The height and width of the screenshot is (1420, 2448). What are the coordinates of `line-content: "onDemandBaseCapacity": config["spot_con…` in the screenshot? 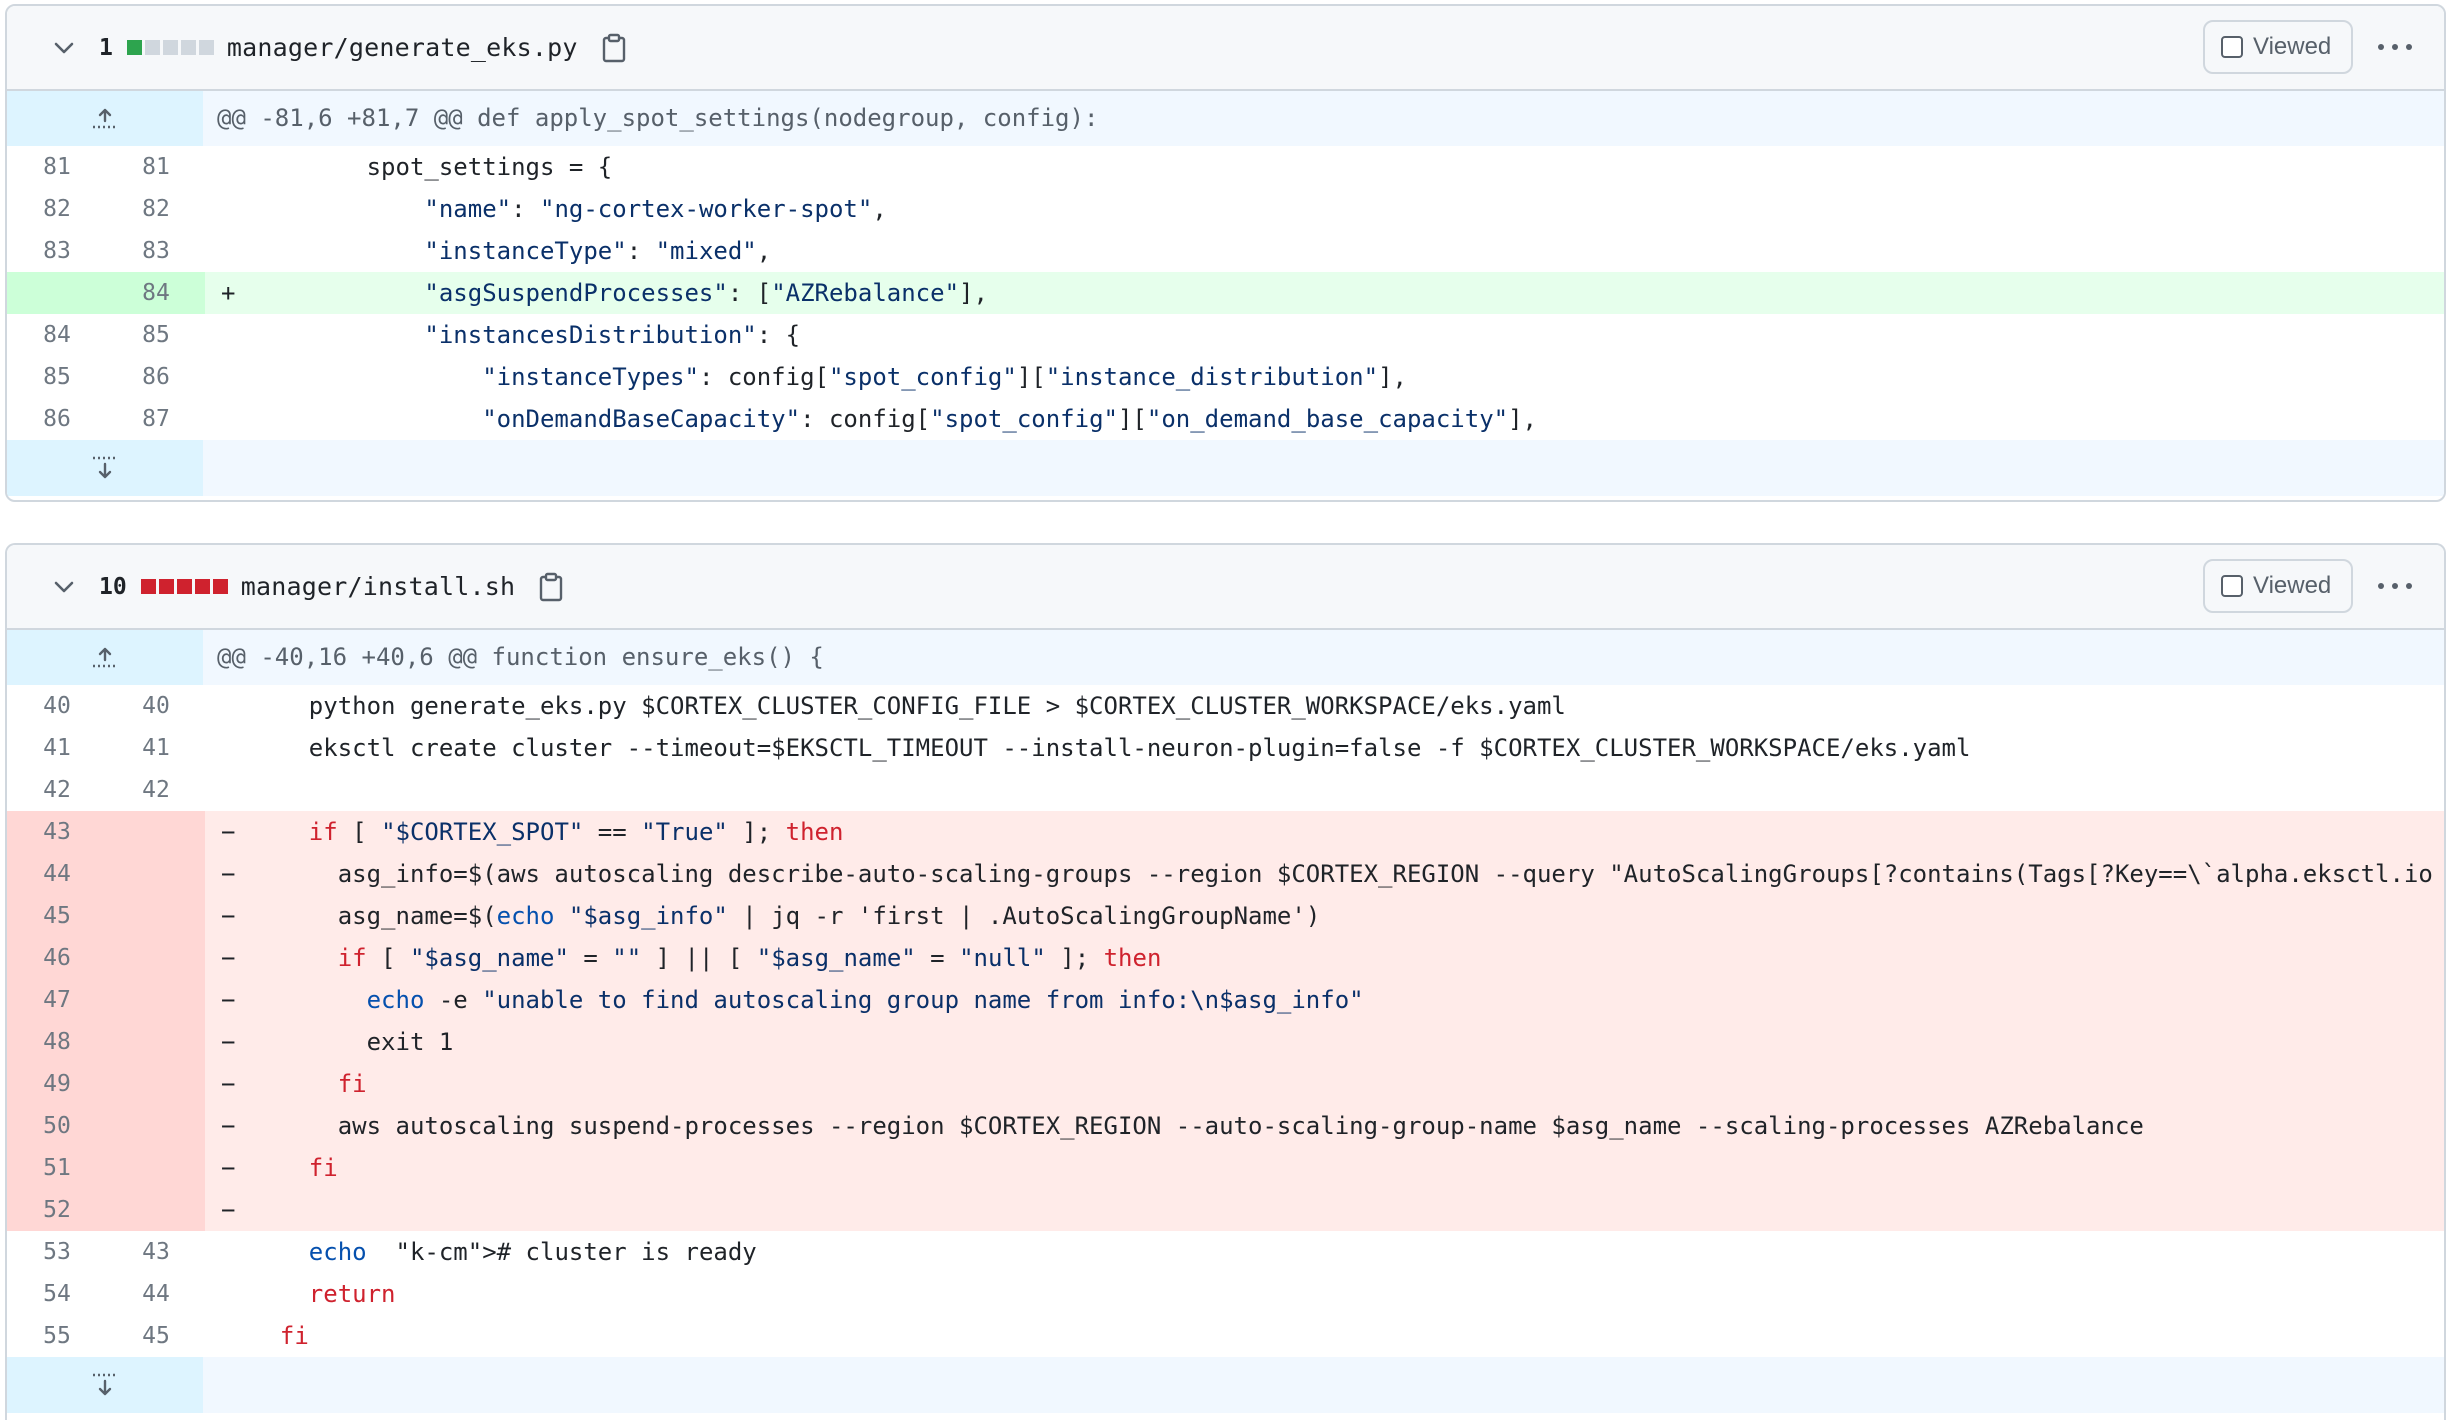 It's located at (1324, 419).